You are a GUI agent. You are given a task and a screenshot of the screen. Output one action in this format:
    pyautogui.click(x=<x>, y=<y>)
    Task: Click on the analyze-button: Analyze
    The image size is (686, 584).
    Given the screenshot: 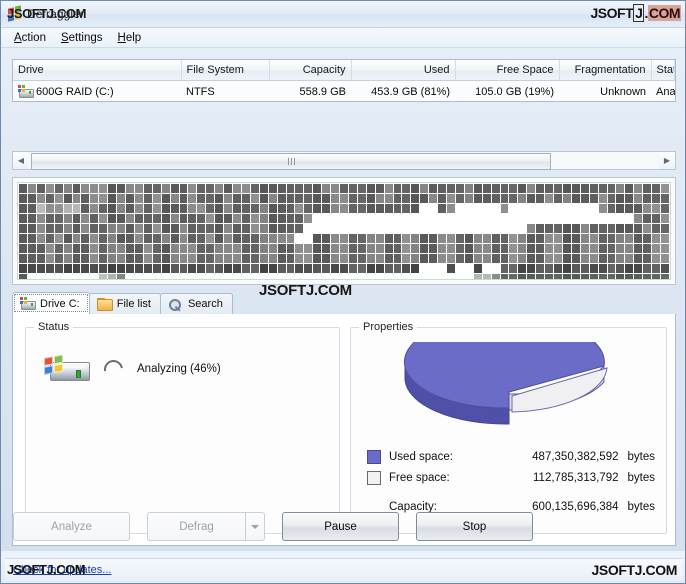 What is the action you would take?
    pyautogui.click(x=71, y=526)
    